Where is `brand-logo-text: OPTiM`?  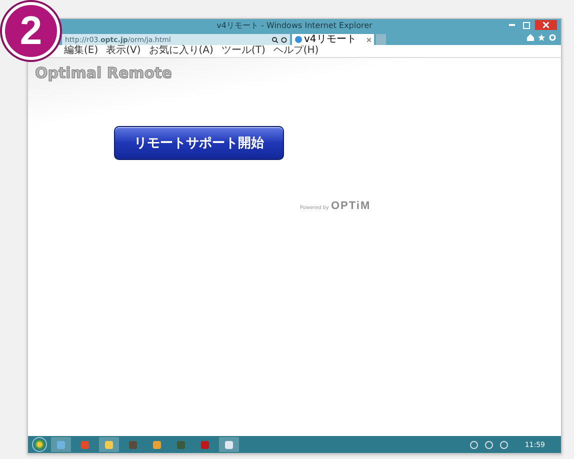 brand-logo-text: OPTiM is located at coordinates (350, 206).